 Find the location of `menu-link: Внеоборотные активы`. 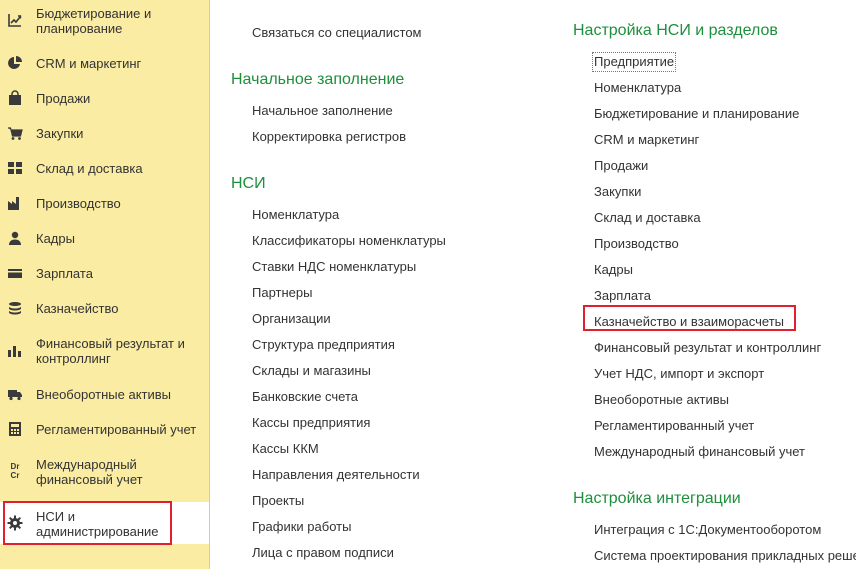

menu-link: Внеоборотные активы is located at coordinates (661, 400).